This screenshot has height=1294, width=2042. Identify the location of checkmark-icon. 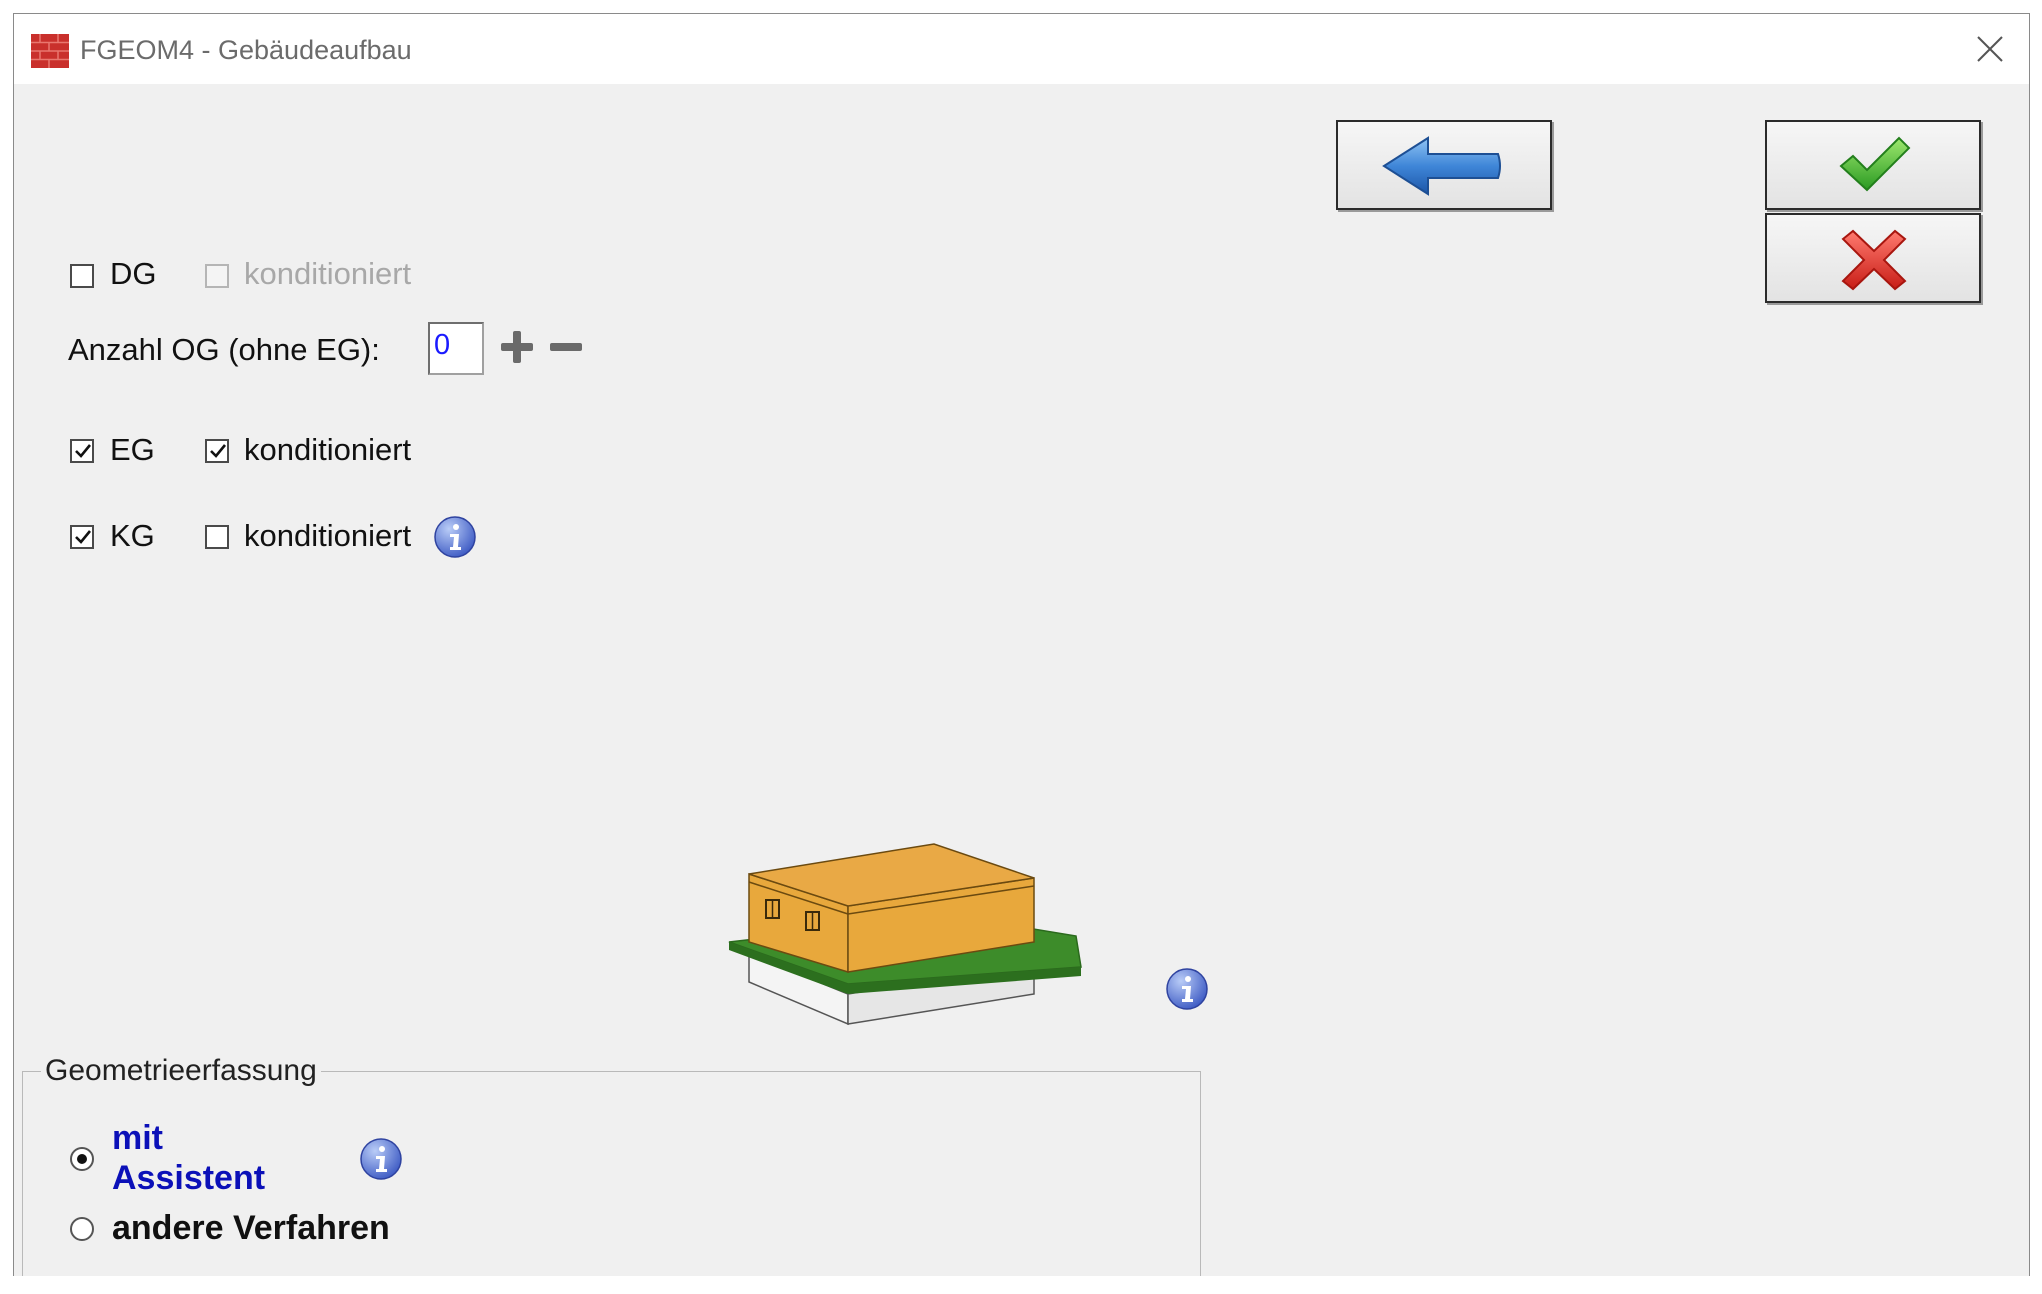
(1875, 164).